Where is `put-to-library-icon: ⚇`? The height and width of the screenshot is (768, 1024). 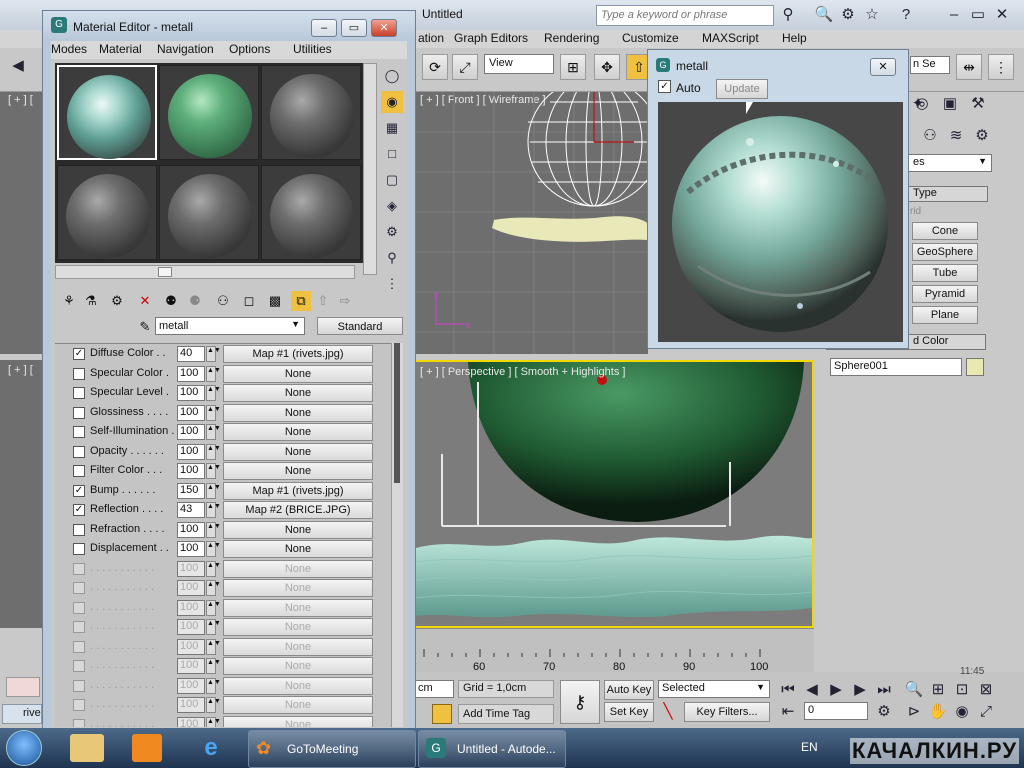 put-to-library-icon: ⚇ is located at coordinates (223, 301).